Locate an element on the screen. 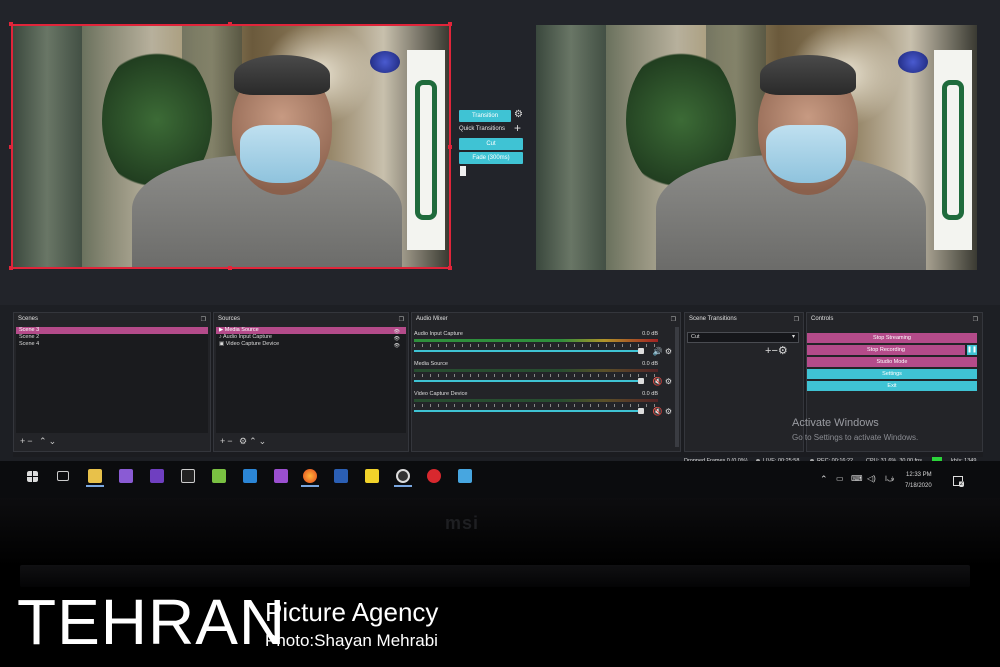 The width and height of the screenshot is (1000, 667). notepad-plus-icon is located at coordinates (219, 476).